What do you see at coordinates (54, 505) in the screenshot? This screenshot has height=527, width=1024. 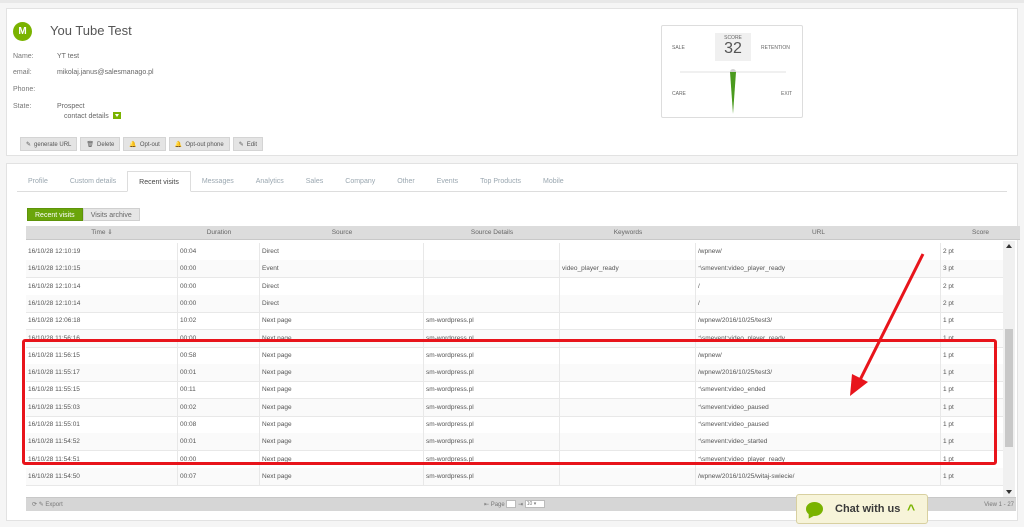 I see `export-label: Export` at bounding box center [54, 505].